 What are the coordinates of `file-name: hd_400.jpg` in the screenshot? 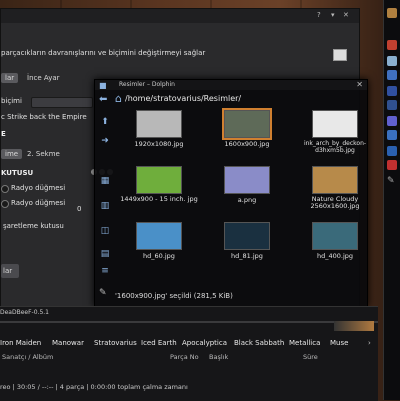 It's located at (335, 256).